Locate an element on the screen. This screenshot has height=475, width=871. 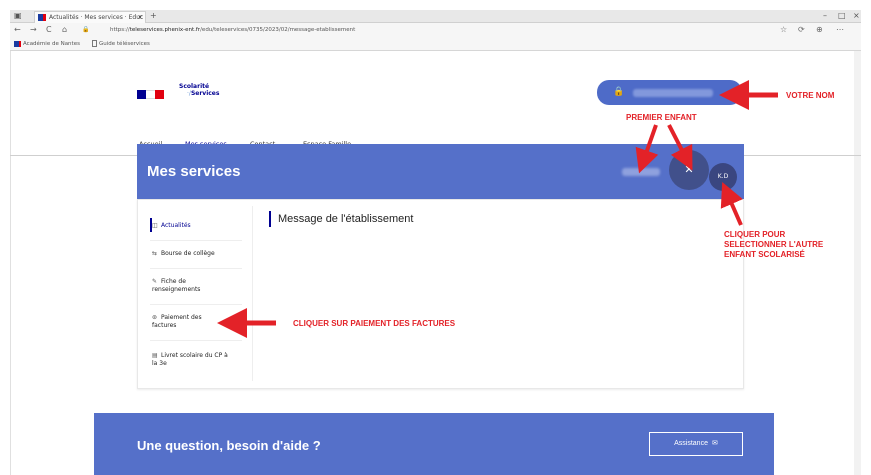
document-icon is located at coordinates (94, 43).